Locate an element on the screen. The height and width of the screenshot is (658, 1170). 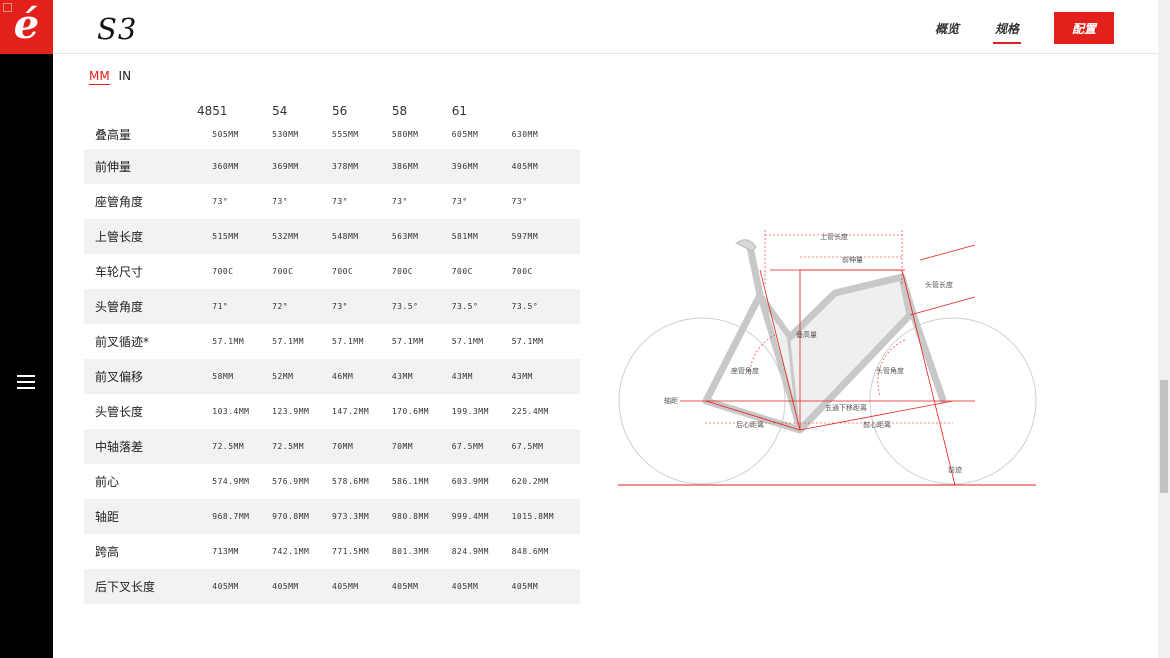
table-cell: 505MM is located at coordinates (225, 134).